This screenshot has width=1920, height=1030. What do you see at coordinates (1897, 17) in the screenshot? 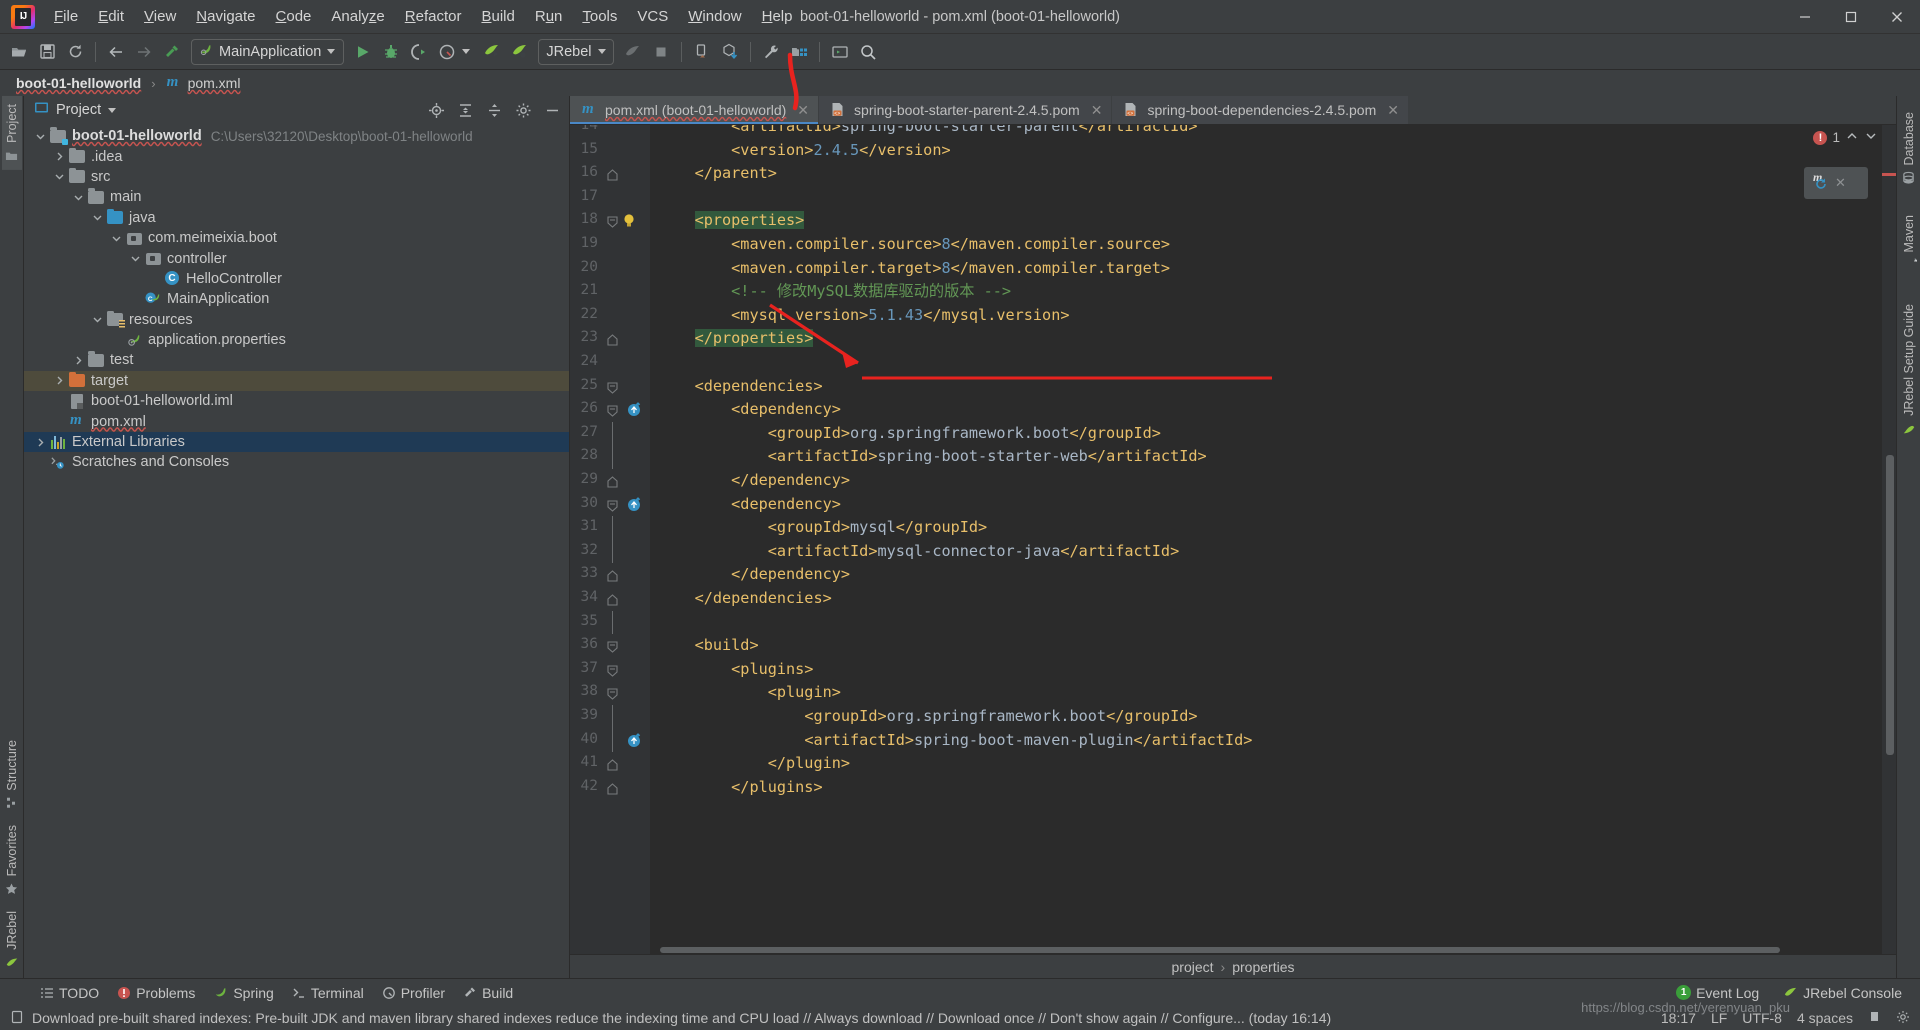
I see `close-button` at bounding box center [1897, 17].